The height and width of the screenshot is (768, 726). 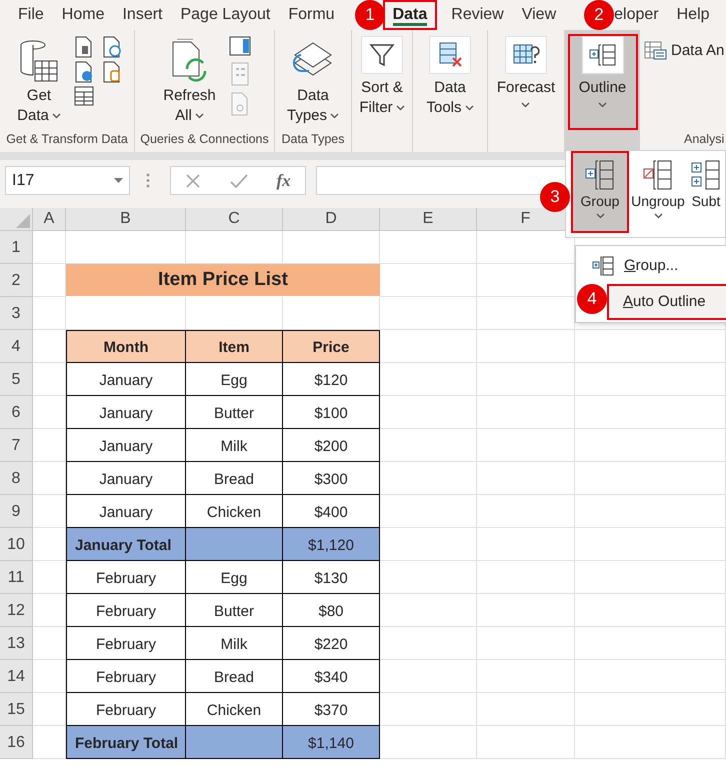 What do you see at coordinates (83, 15) in the screenshot?
I see `menu-tab: Home` at bounding box center [83, 15].